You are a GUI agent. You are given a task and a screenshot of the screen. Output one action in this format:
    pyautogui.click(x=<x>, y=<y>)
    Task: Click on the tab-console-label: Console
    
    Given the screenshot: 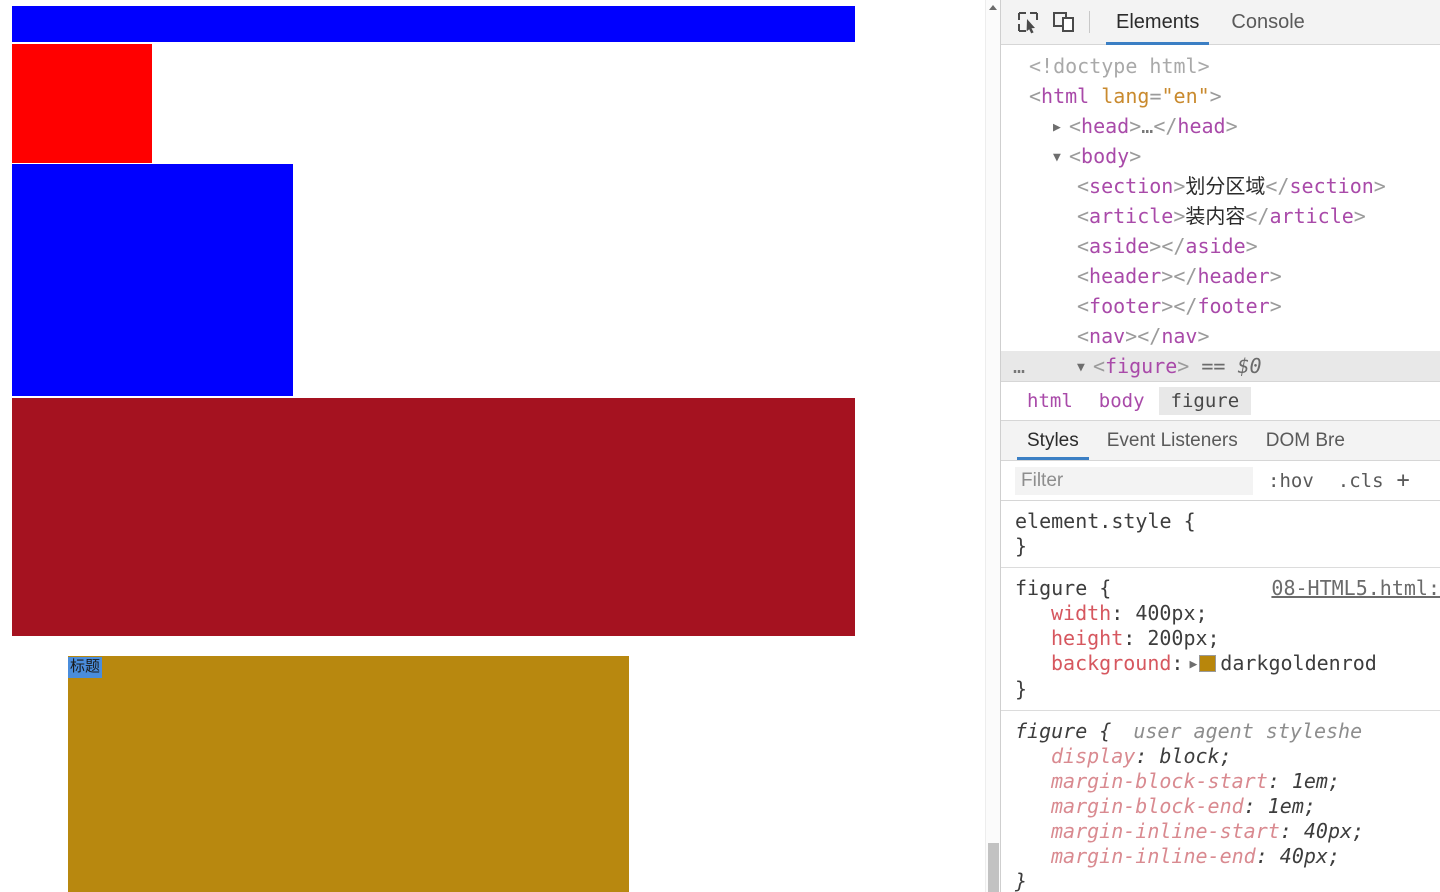 What is the action you would take?
    pyautogui.click(x=1268, y=21)
    